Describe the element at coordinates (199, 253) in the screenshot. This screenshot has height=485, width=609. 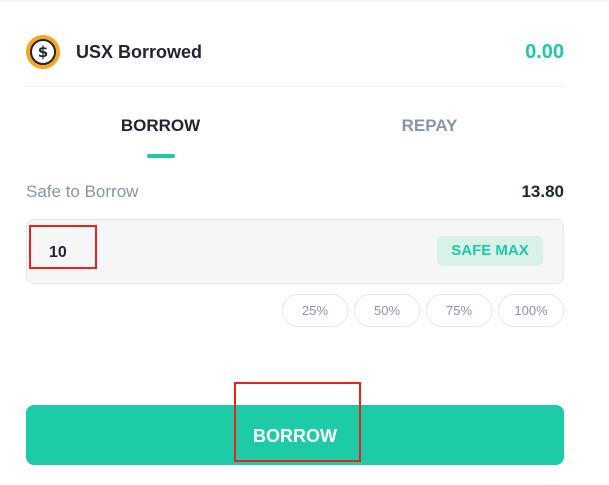
I see `amount-input` at that location.